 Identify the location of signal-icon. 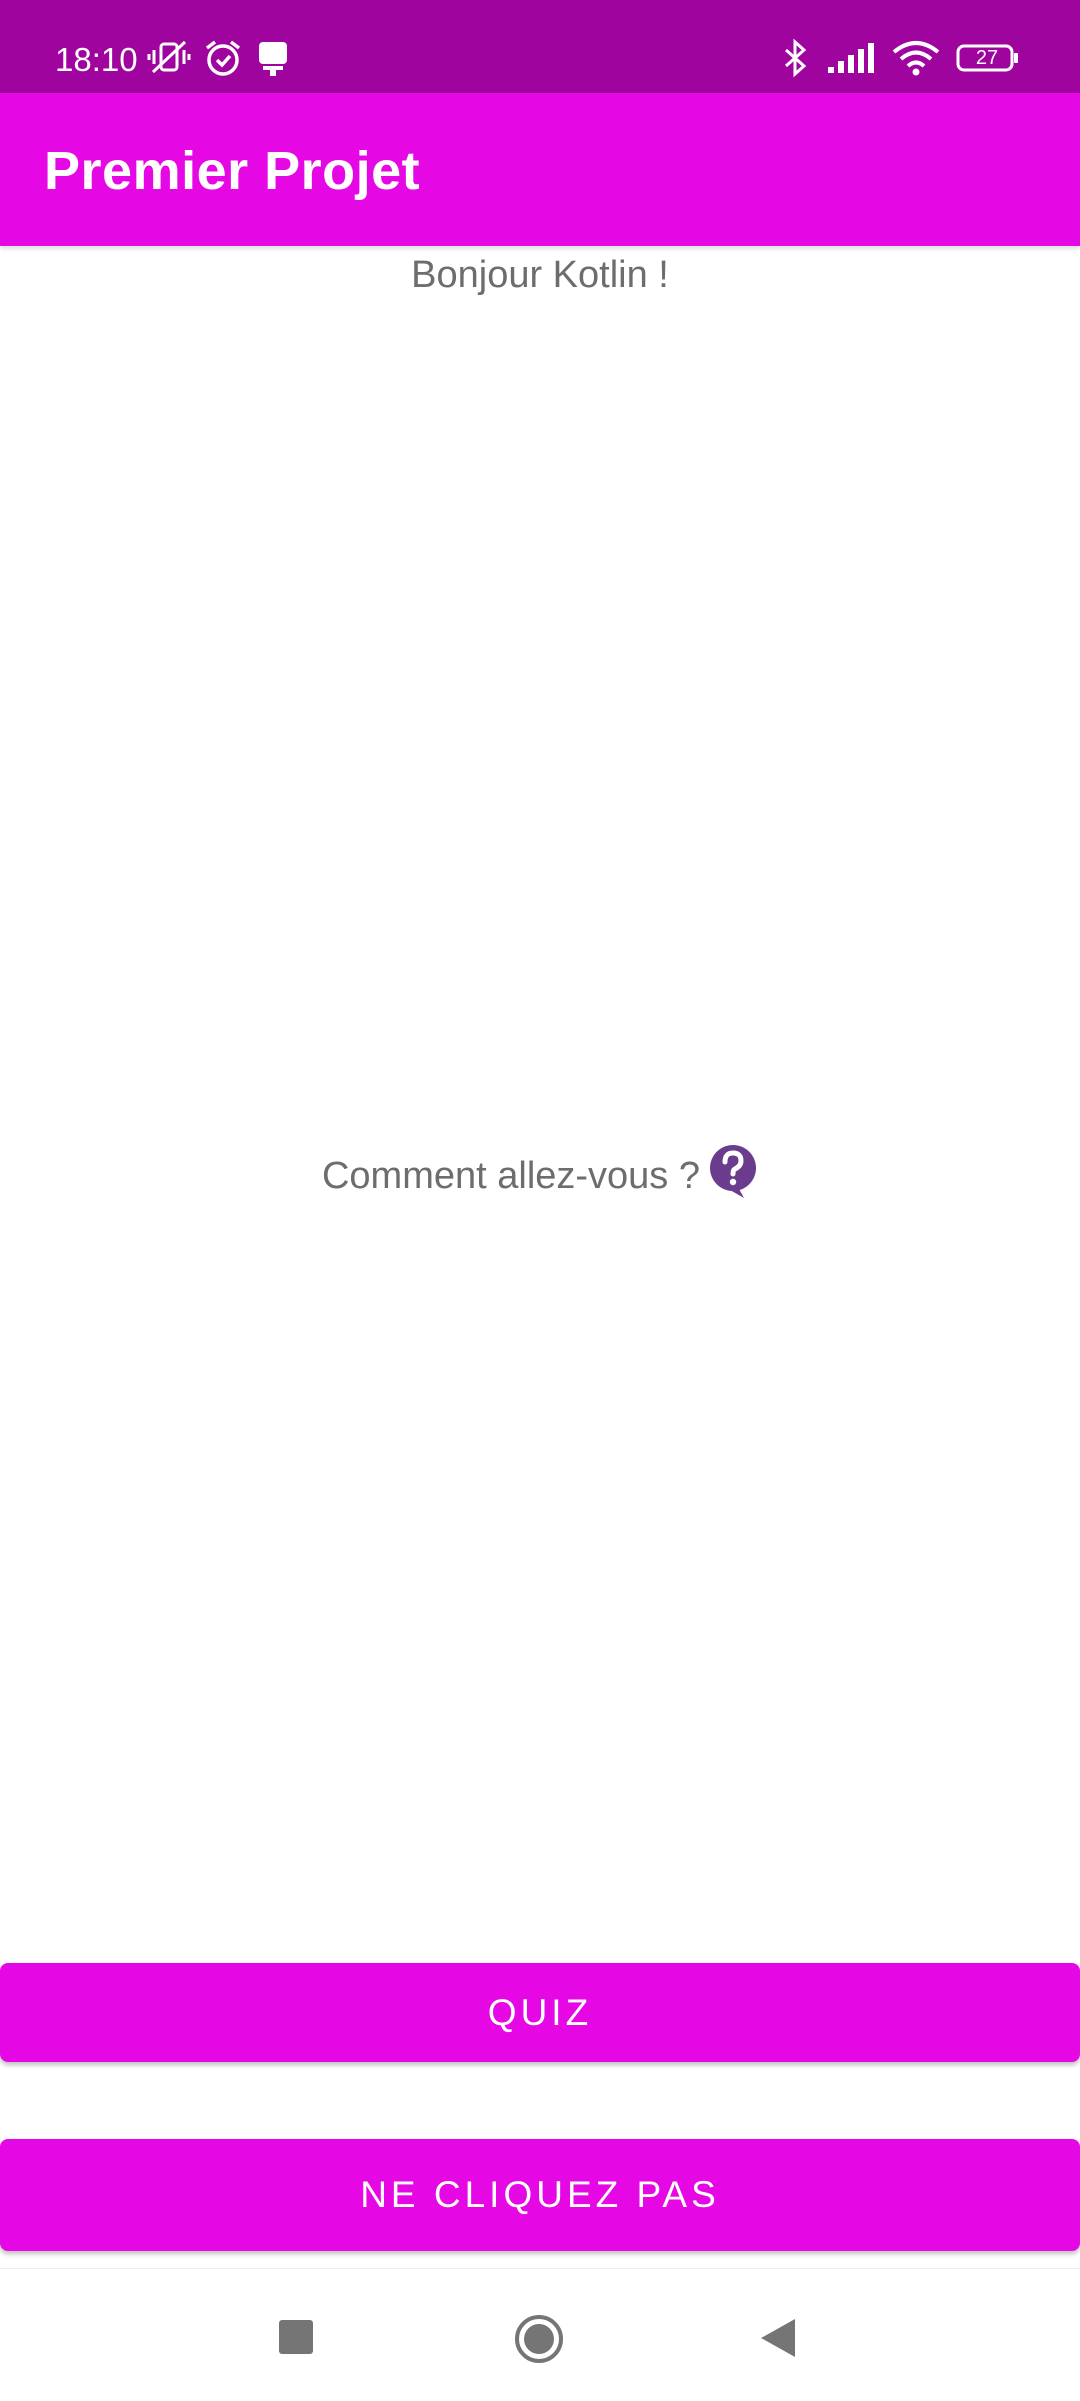
(851, 58).